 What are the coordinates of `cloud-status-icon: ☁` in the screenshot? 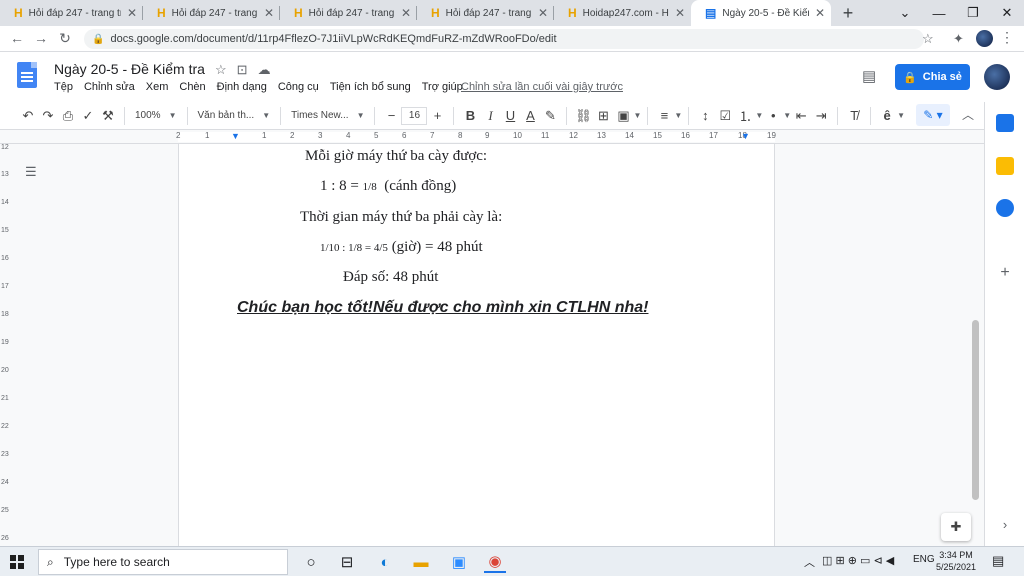 It's located at (264, 70).